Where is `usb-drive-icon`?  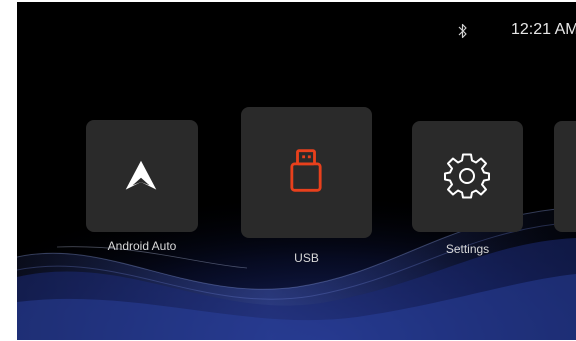 usb-drive-icon is located at coordinates (306, 170).